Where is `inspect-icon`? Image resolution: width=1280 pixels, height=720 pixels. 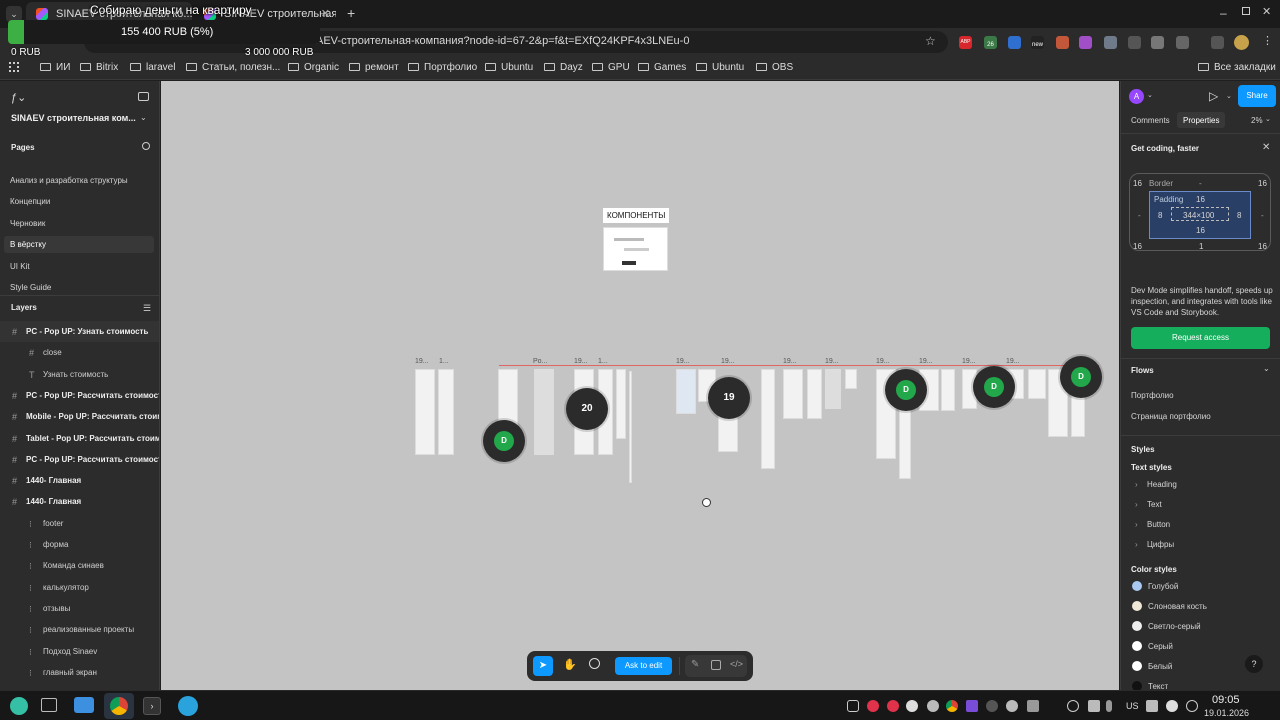 inspect-icon is located at coordinates (716, 665).